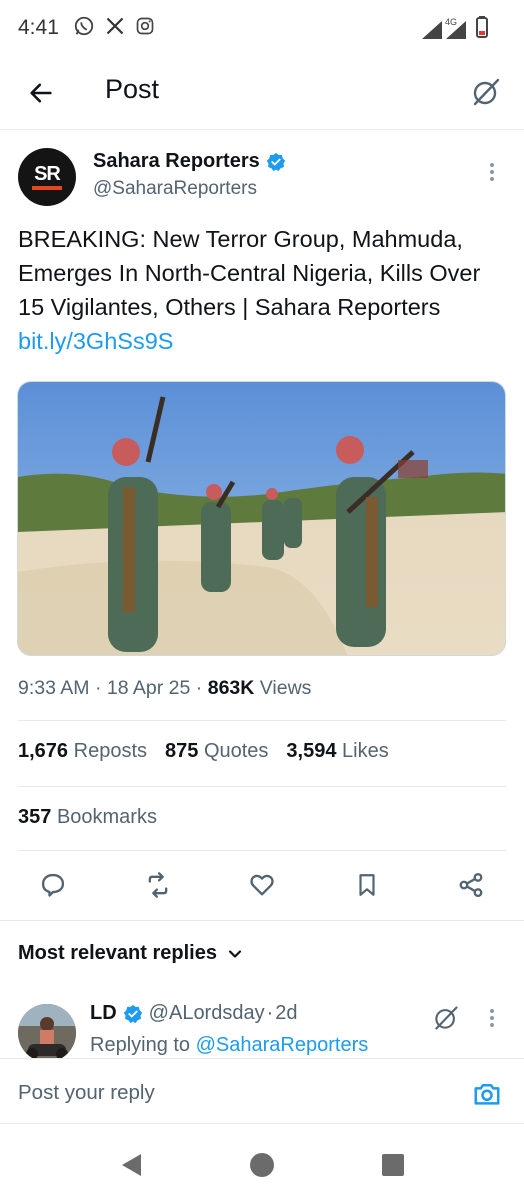 The width and height of the screenshot is (524, 1200). I want to click on reply-grok-button, so click(446, 1018).